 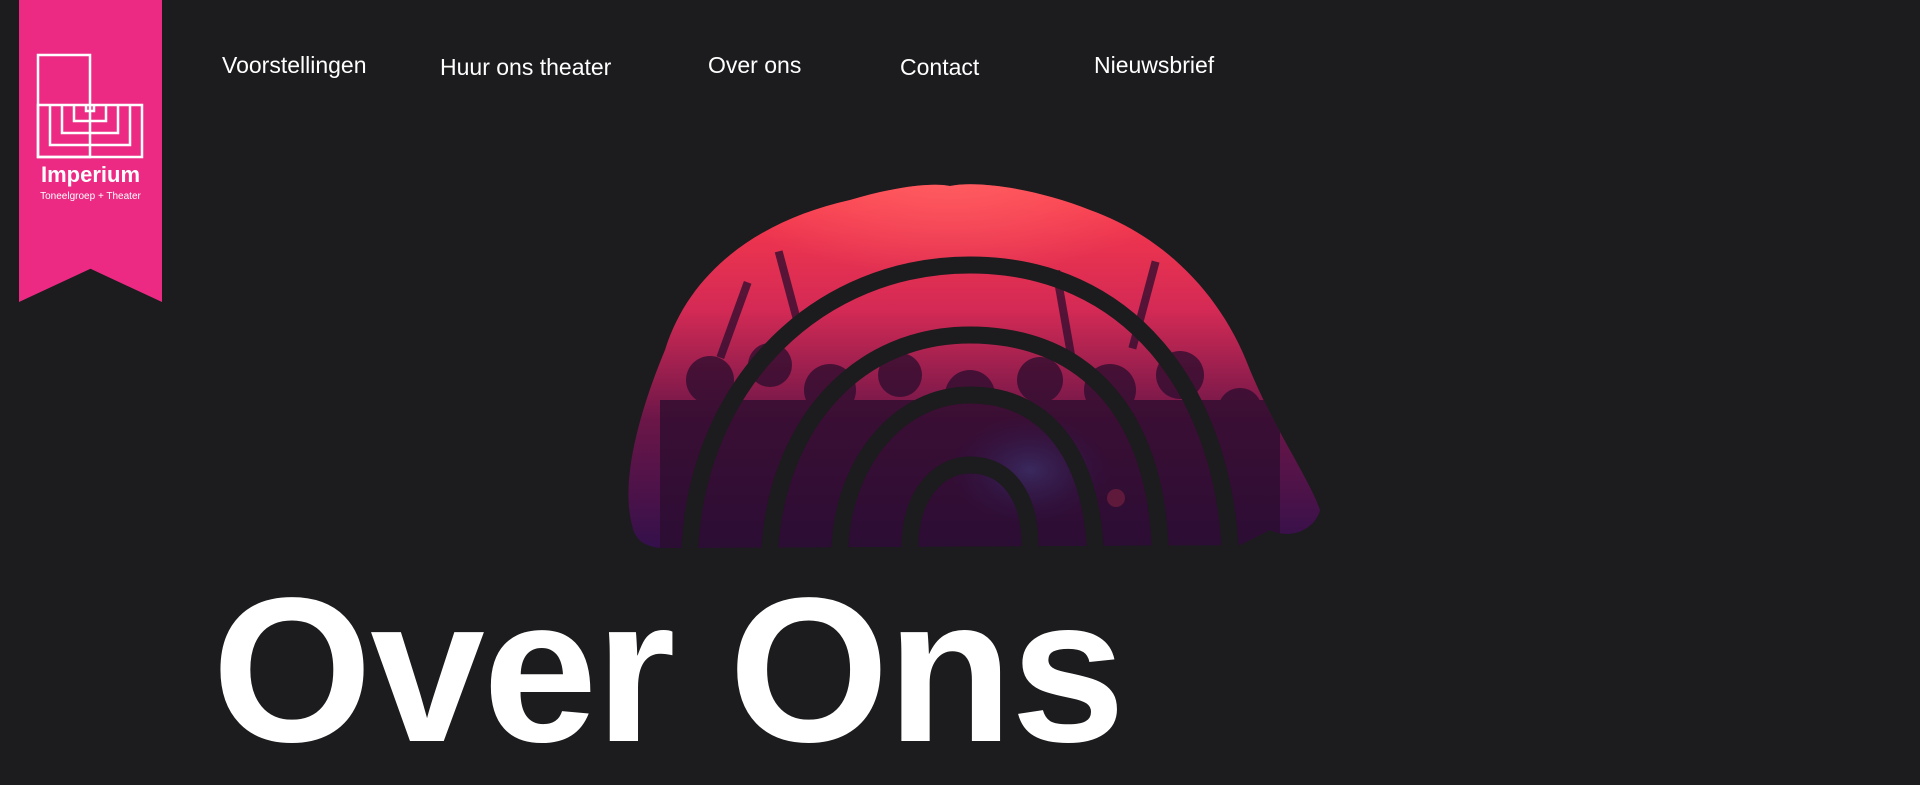 I want to click on nav-item-huur-ons-theater: Huur ons theater, so click(x=525, y=67).